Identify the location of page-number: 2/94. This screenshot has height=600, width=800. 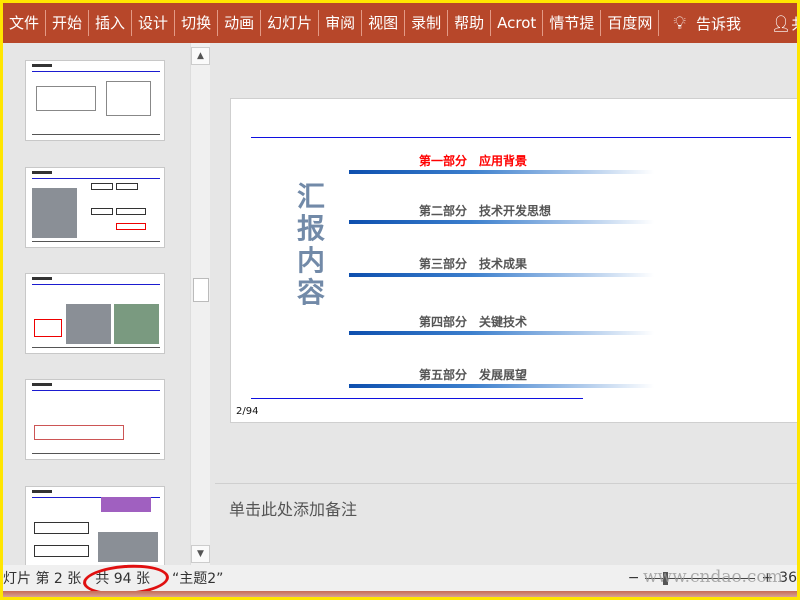
(247, 411).